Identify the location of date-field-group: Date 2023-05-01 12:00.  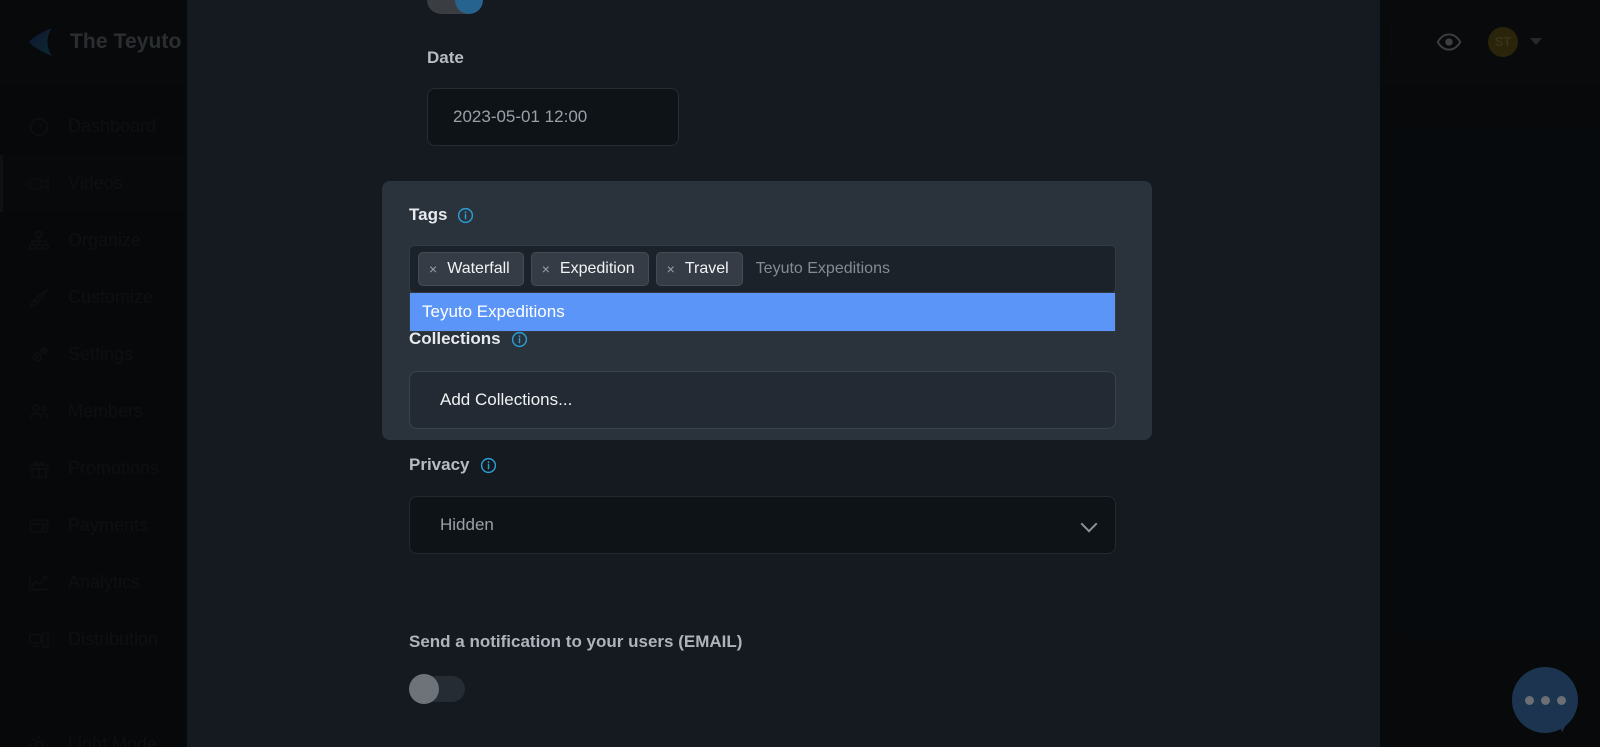
(553, 97).